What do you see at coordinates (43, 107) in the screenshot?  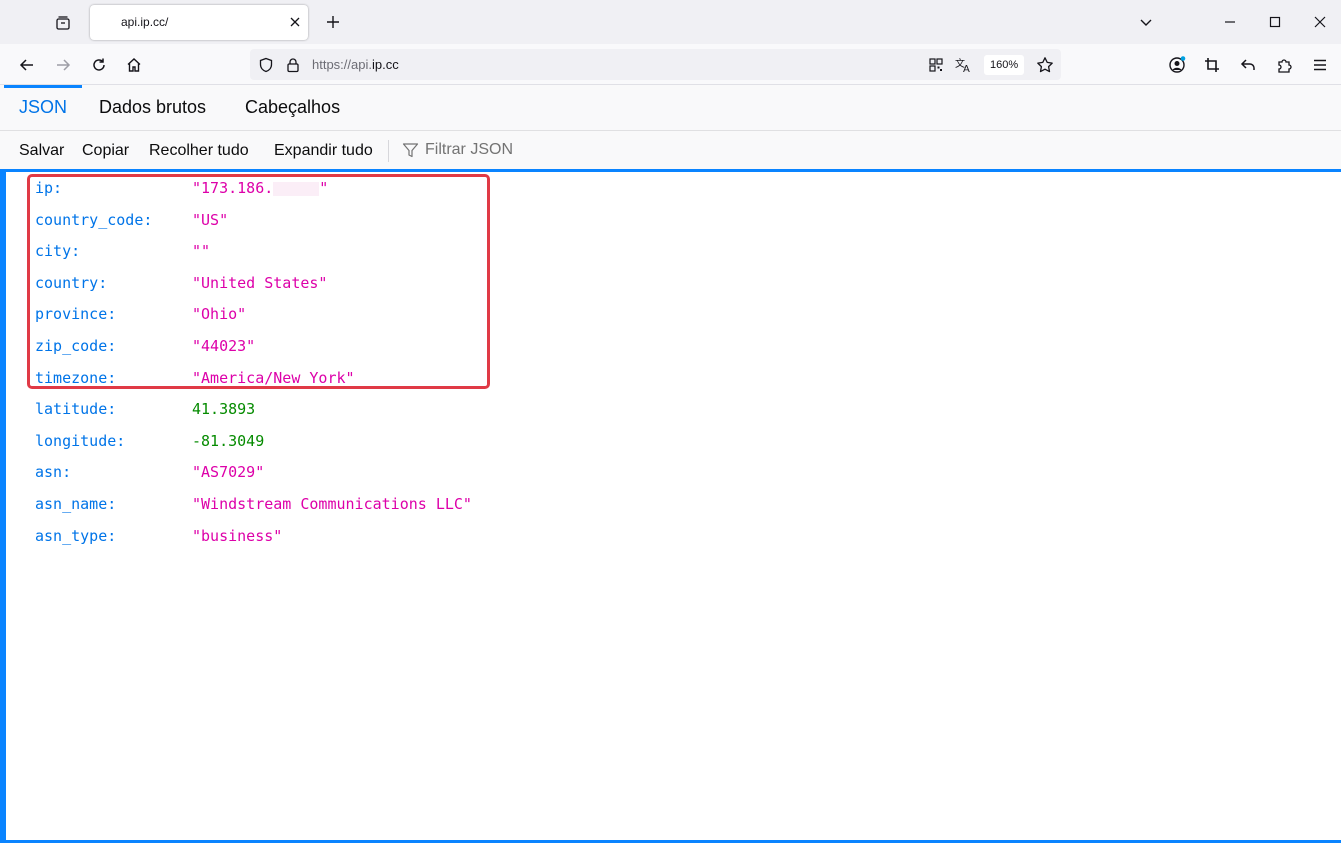 I see `tab-json: JSON` at bounding box center [43, 107].